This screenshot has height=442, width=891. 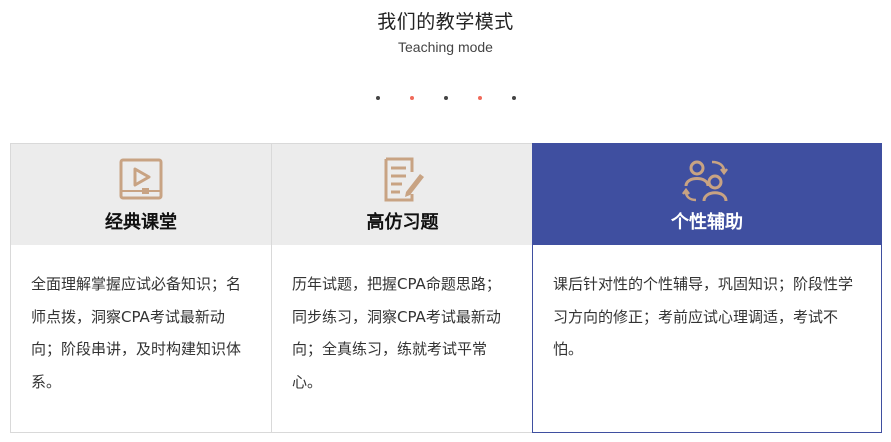 What do you see at coordinates (402, 222) in the screenshot?
I see `card-title: 高仿习题` at bounding box center [402, 222].